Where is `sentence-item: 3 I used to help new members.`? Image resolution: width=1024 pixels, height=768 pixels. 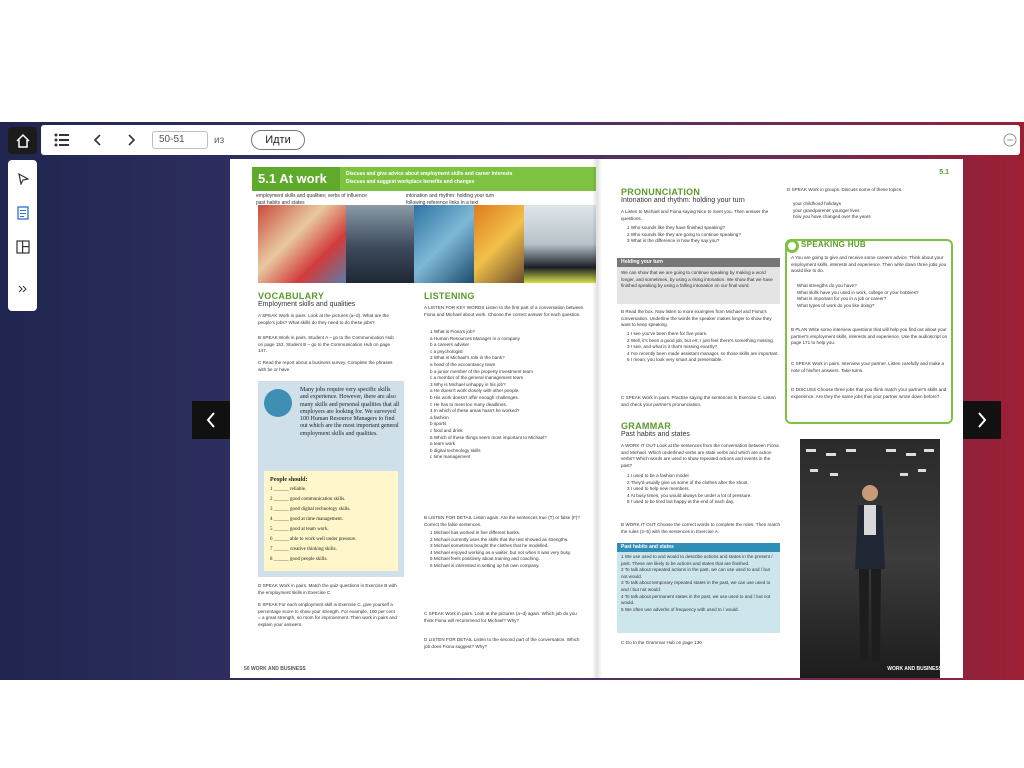
sentence-item: 3 I used to help new members. is located at coordinates (658, 489).